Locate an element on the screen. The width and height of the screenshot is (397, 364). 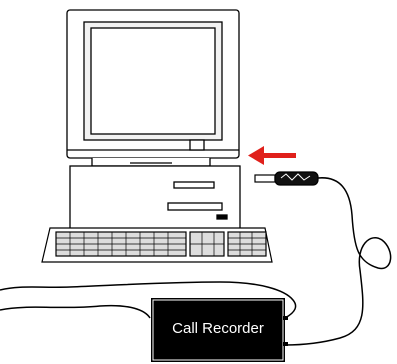
computer-tower-icon is located at coordinates (155, 198).